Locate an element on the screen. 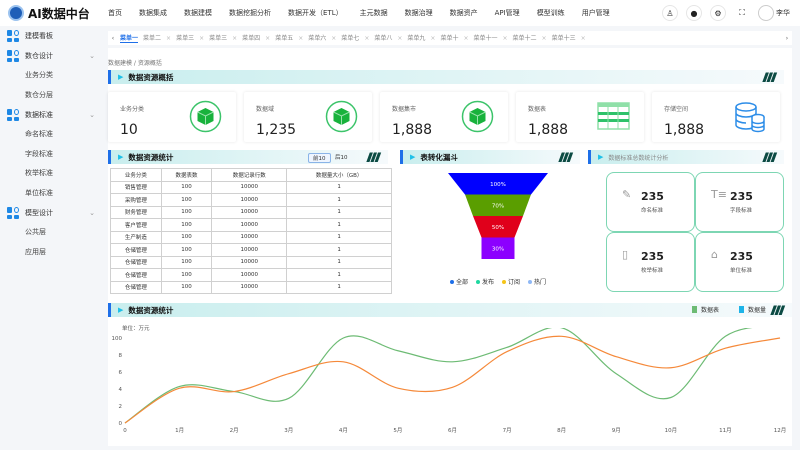  funnel-stage-label: 30% is located at coordinates (498, 250).